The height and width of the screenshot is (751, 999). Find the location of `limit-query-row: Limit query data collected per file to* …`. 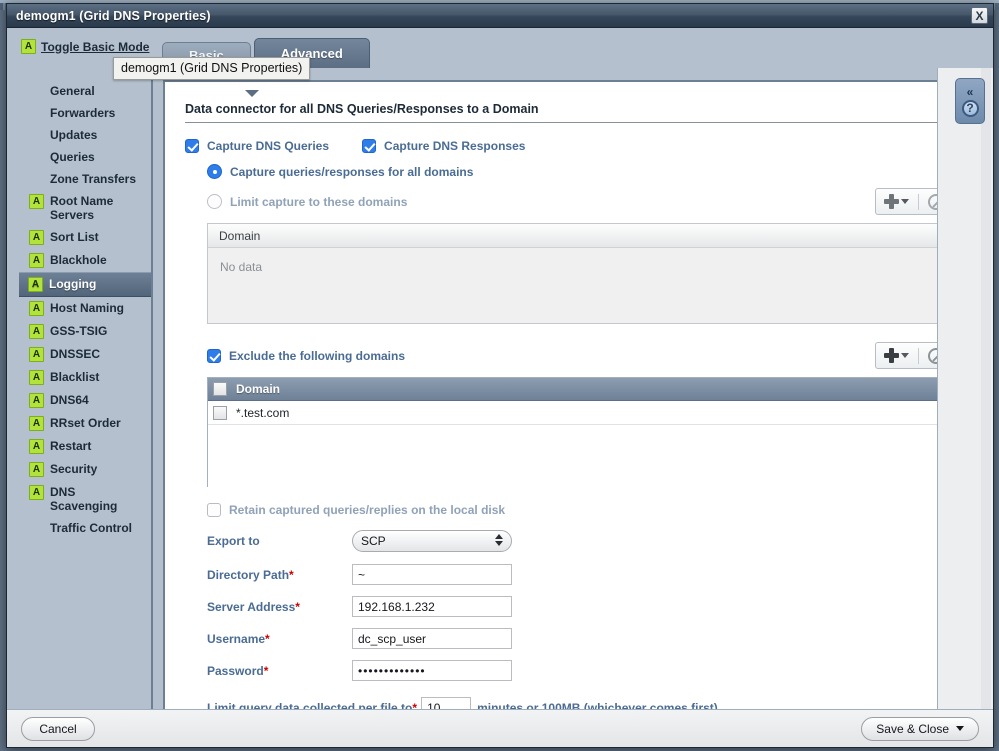

limit-query-row: Limit query data collected per file to* … is located at coordinates (565, 703).